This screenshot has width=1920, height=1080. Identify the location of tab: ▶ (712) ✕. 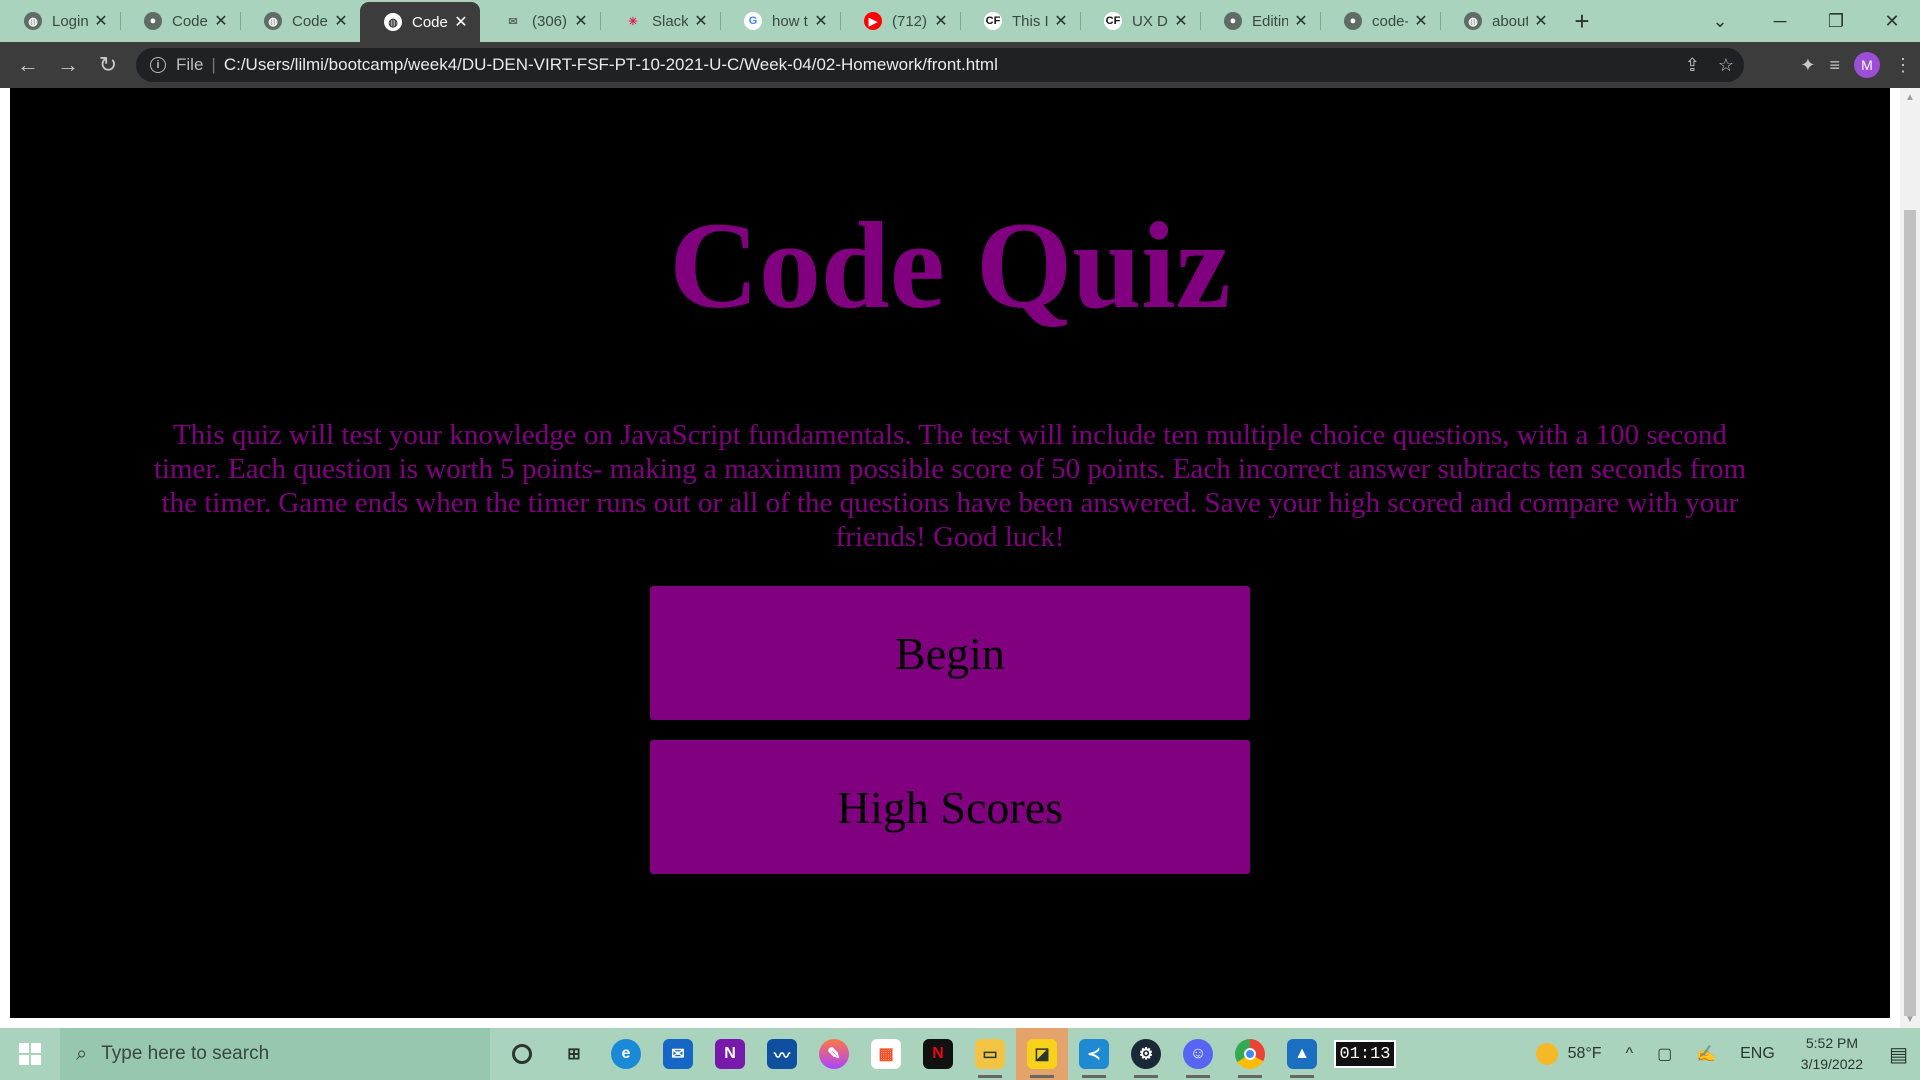
(900, 21).